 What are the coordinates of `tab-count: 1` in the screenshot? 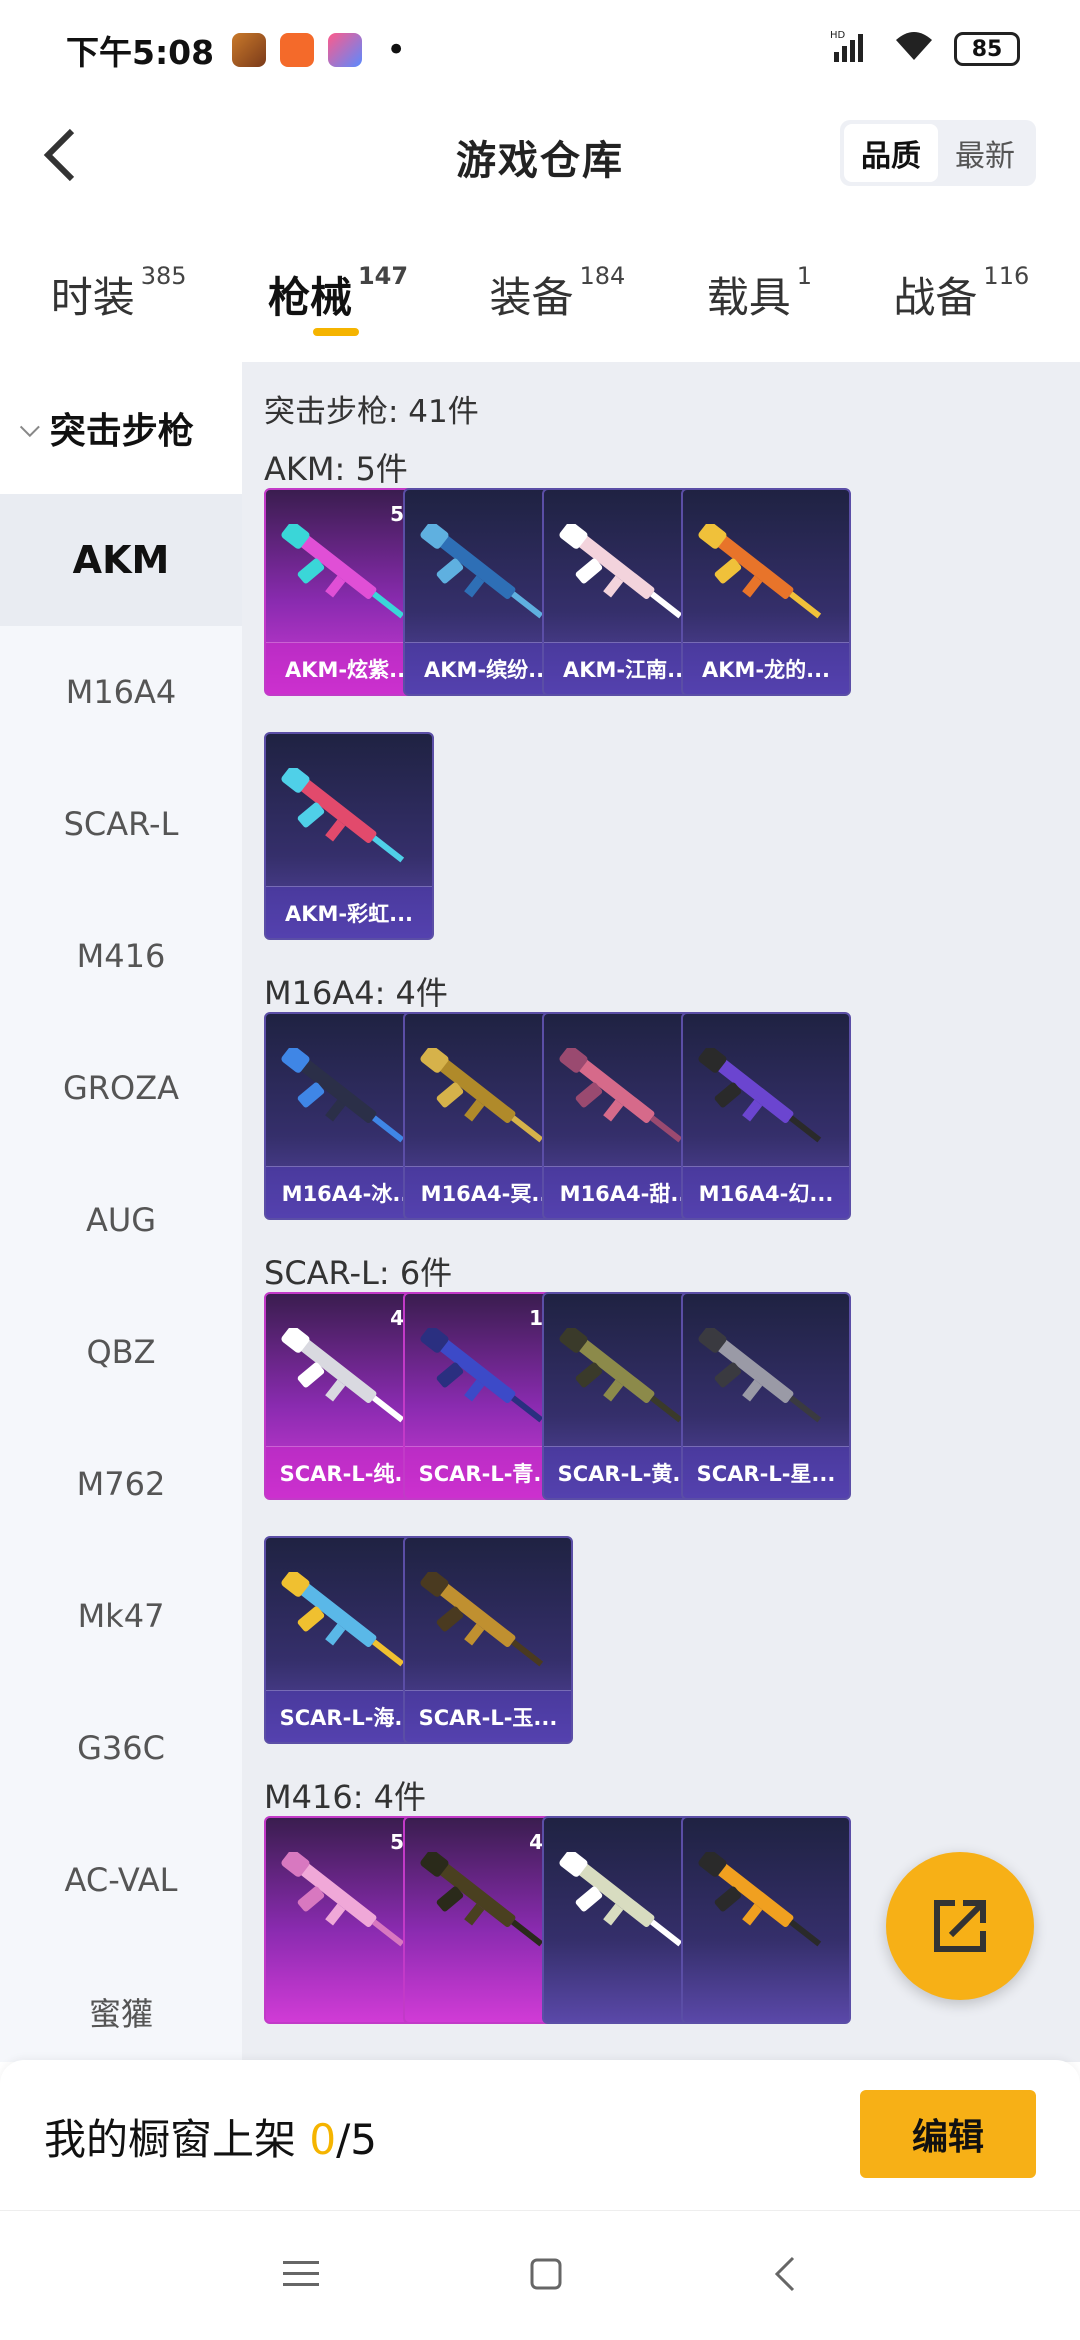 It's located at (804, 276).